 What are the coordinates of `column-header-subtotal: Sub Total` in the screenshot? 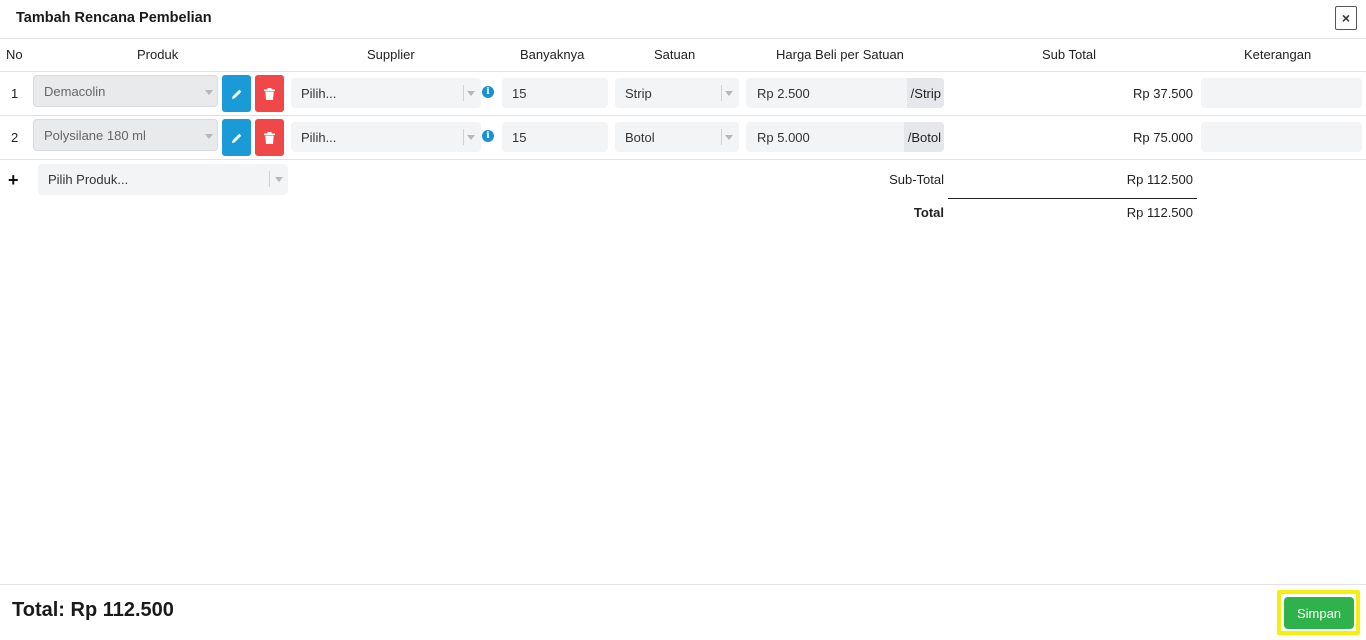 It's located at (1069, 54).